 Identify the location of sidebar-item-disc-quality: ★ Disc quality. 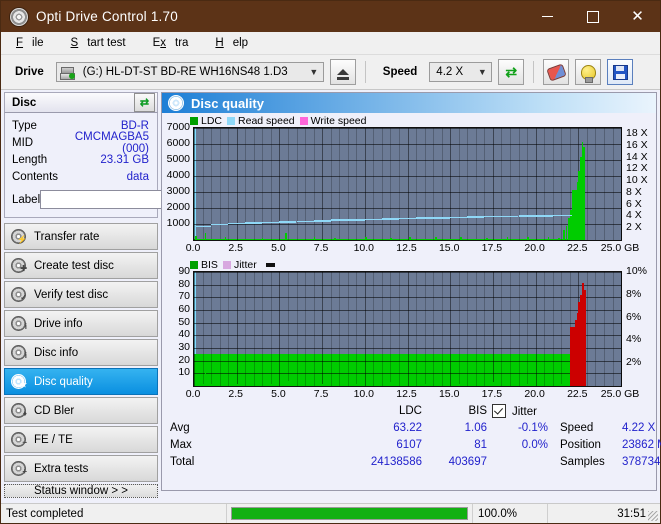
(81, 381).